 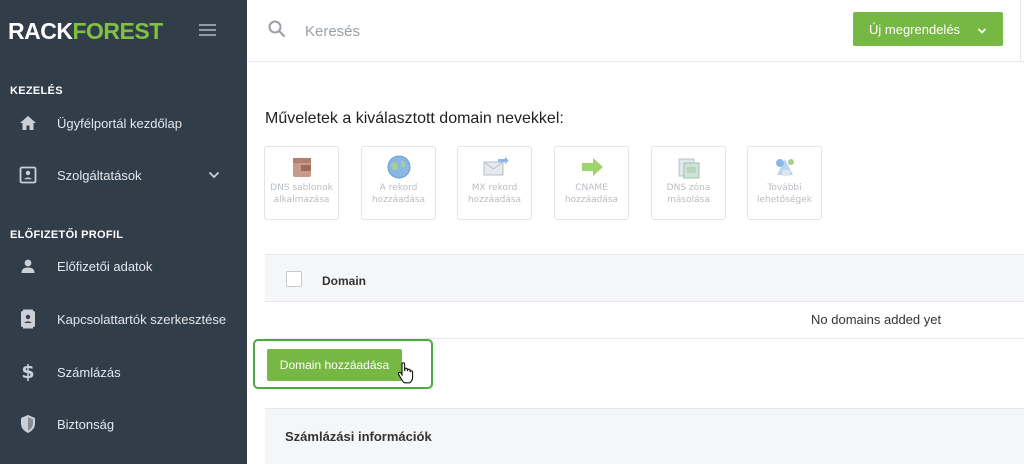 What do you see at coordinates (36, 91) in the screenshot?
I see `section-title-kezeles: KEZELÉS` at bounding box center [36, 91].